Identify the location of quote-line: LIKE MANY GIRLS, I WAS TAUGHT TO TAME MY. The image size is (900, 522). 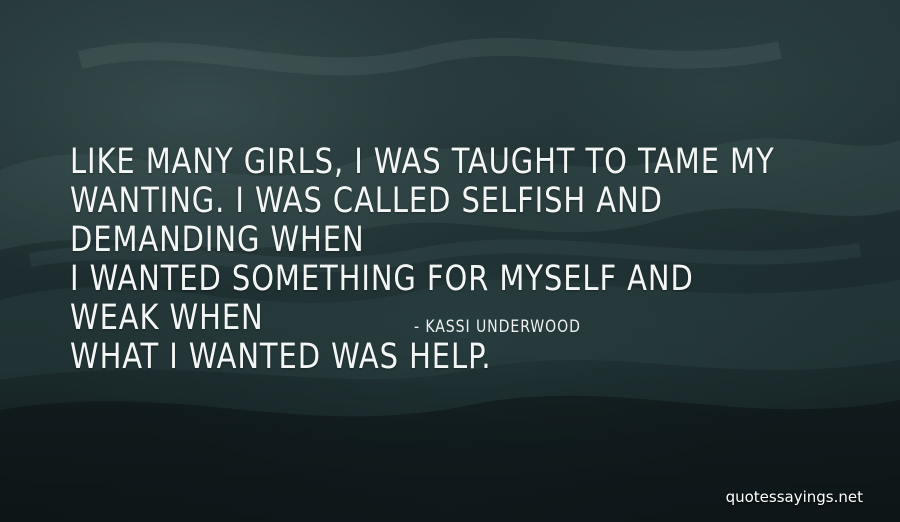
(422, 162).